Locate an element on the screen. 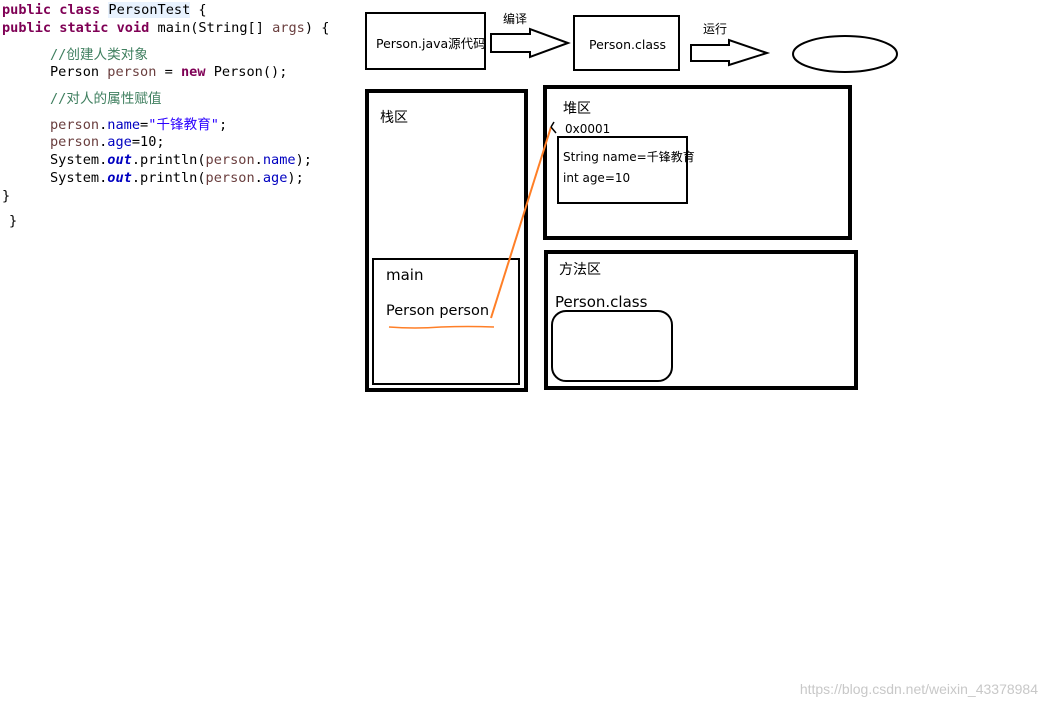  heap-area-title: 堆区 is located at coordinates (577, 109).